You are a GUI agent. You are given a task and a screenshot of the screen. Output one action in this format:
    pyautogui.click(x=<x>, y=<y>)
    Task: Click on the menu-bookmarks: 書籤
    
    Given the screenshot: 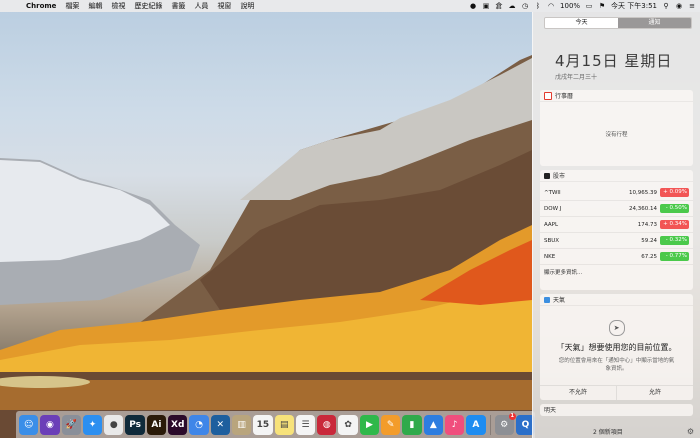 What is the action you would take?
    pyautogui.click(x=178, y=6)
    